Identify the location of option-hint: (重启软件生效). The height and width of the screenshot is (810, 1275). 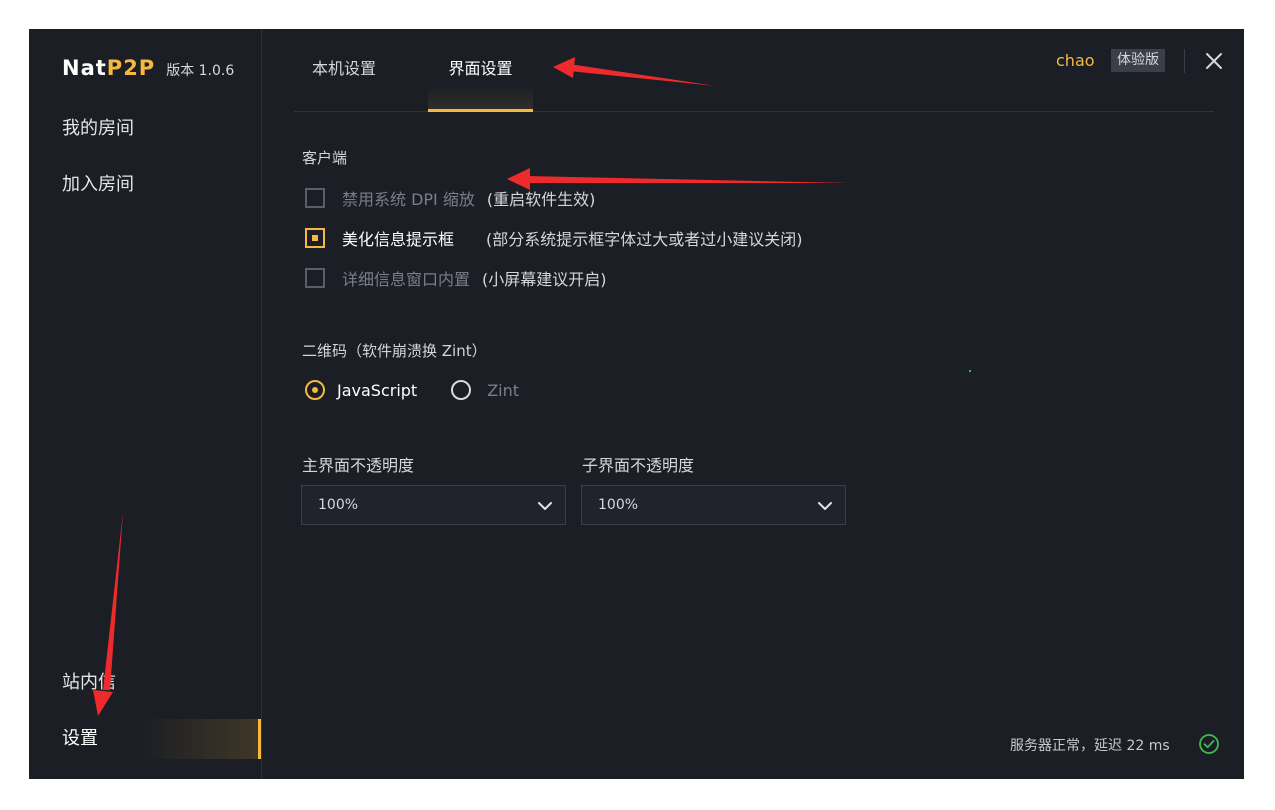
(541, 199).